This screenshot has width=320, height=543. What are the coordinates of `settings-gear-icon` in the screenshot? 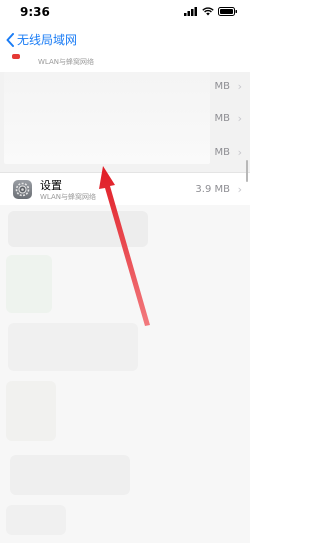 It's located at (22, 189).